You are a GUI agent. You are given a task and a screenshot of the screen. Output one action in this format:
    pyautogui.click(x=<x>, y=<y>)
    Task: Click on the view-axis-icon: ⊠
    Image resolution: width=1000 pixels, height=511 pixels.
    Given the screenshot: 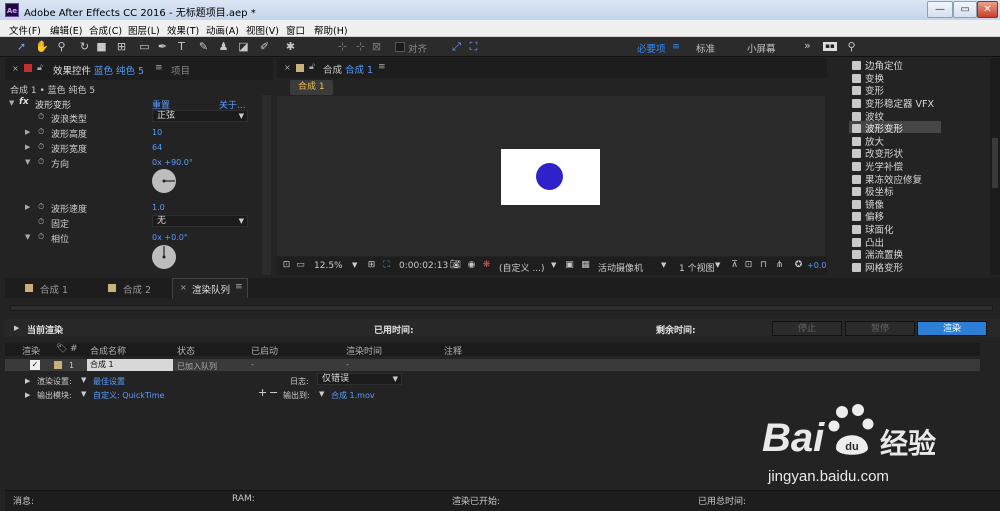 What is the action you would take?
    pyautogui.click(x=376, y=46)
    